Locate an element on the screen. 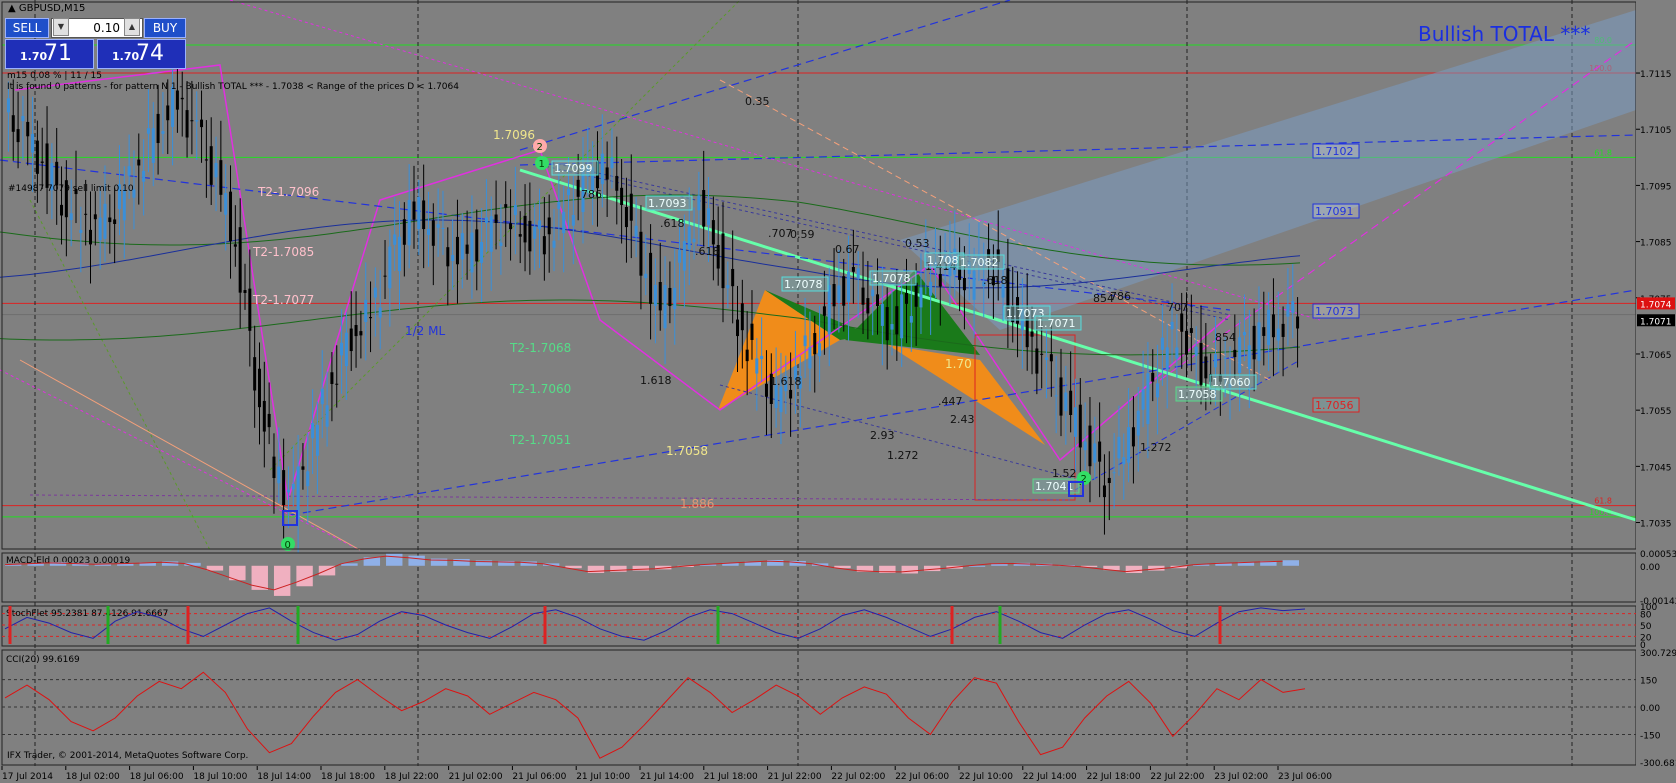 The height and width of the screenshot is (783, 1676). sell-price-box: 1.70 71 is located at coordinates (49, 54).